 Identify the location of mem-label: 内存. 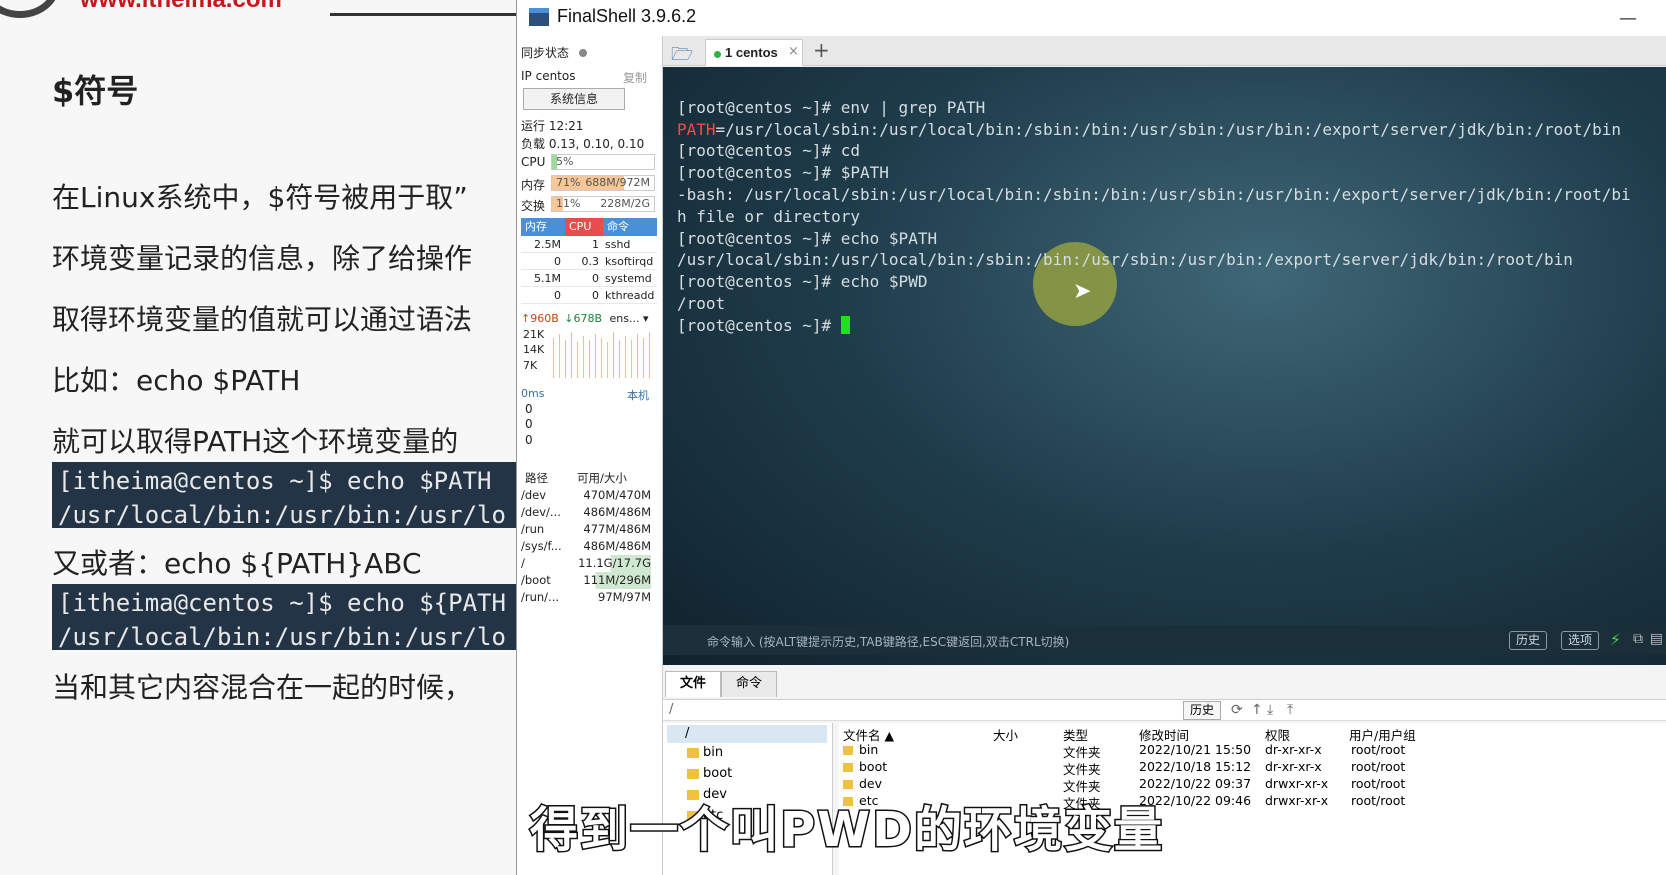
(533, 185).